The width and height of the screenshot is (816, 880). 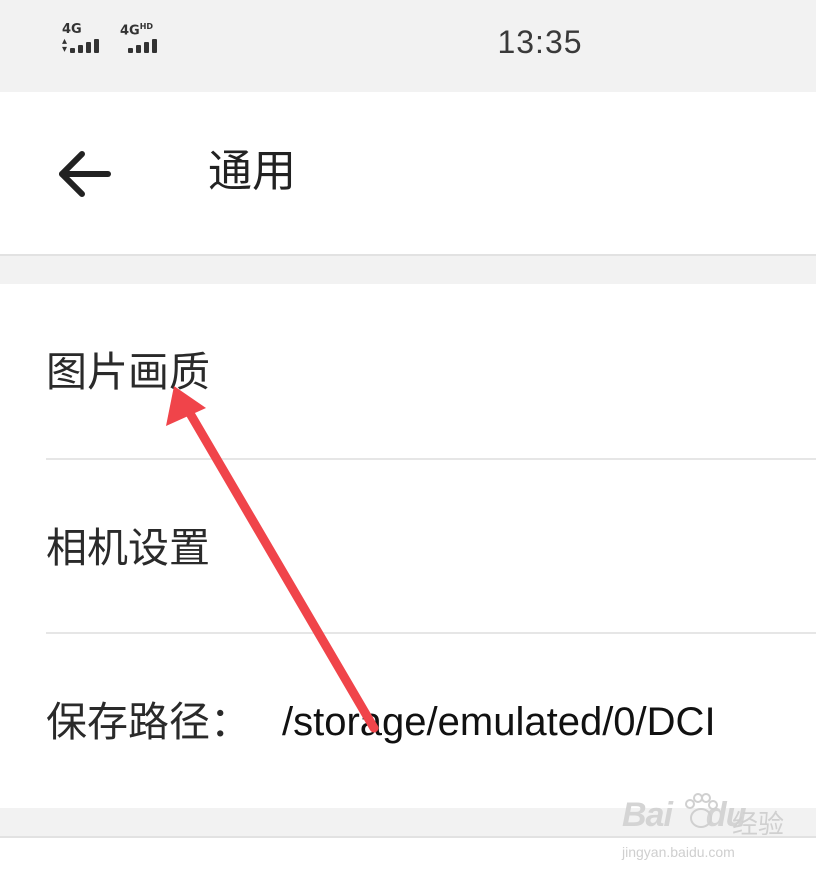 What do you see at coordinates (252, 171) in the screenshot?
I see `page-title: 通用` at bounding box center [252, 171].